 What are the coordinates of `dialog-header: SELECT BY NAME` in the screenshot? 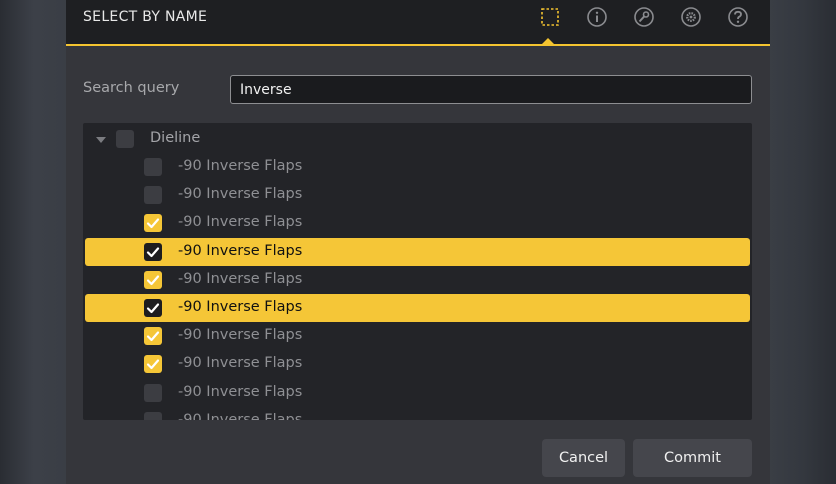 It's located at (418, 23).